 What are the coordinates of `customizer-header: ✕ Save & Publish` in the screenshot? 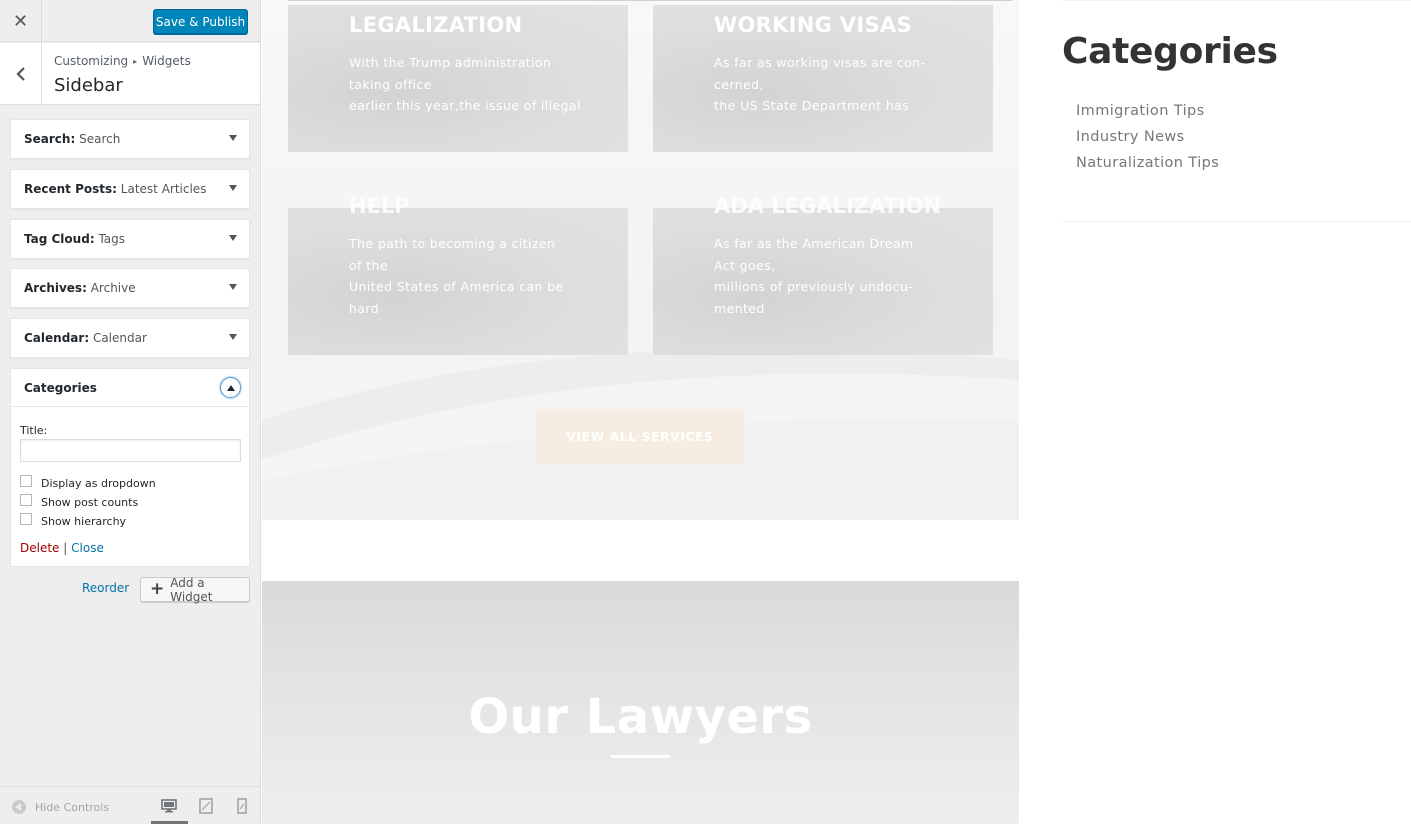 It's located at (130, 21).